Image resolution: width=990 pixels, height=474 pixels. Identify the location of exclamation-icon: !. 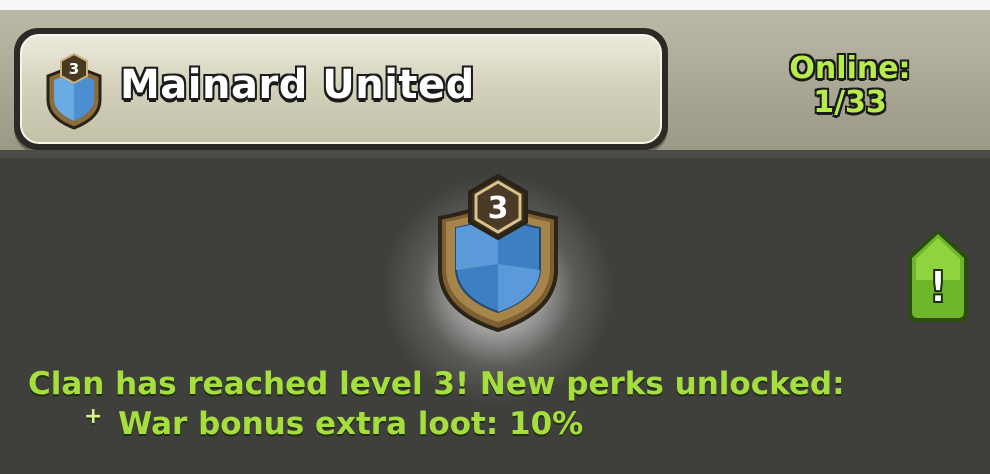
(938, 287).